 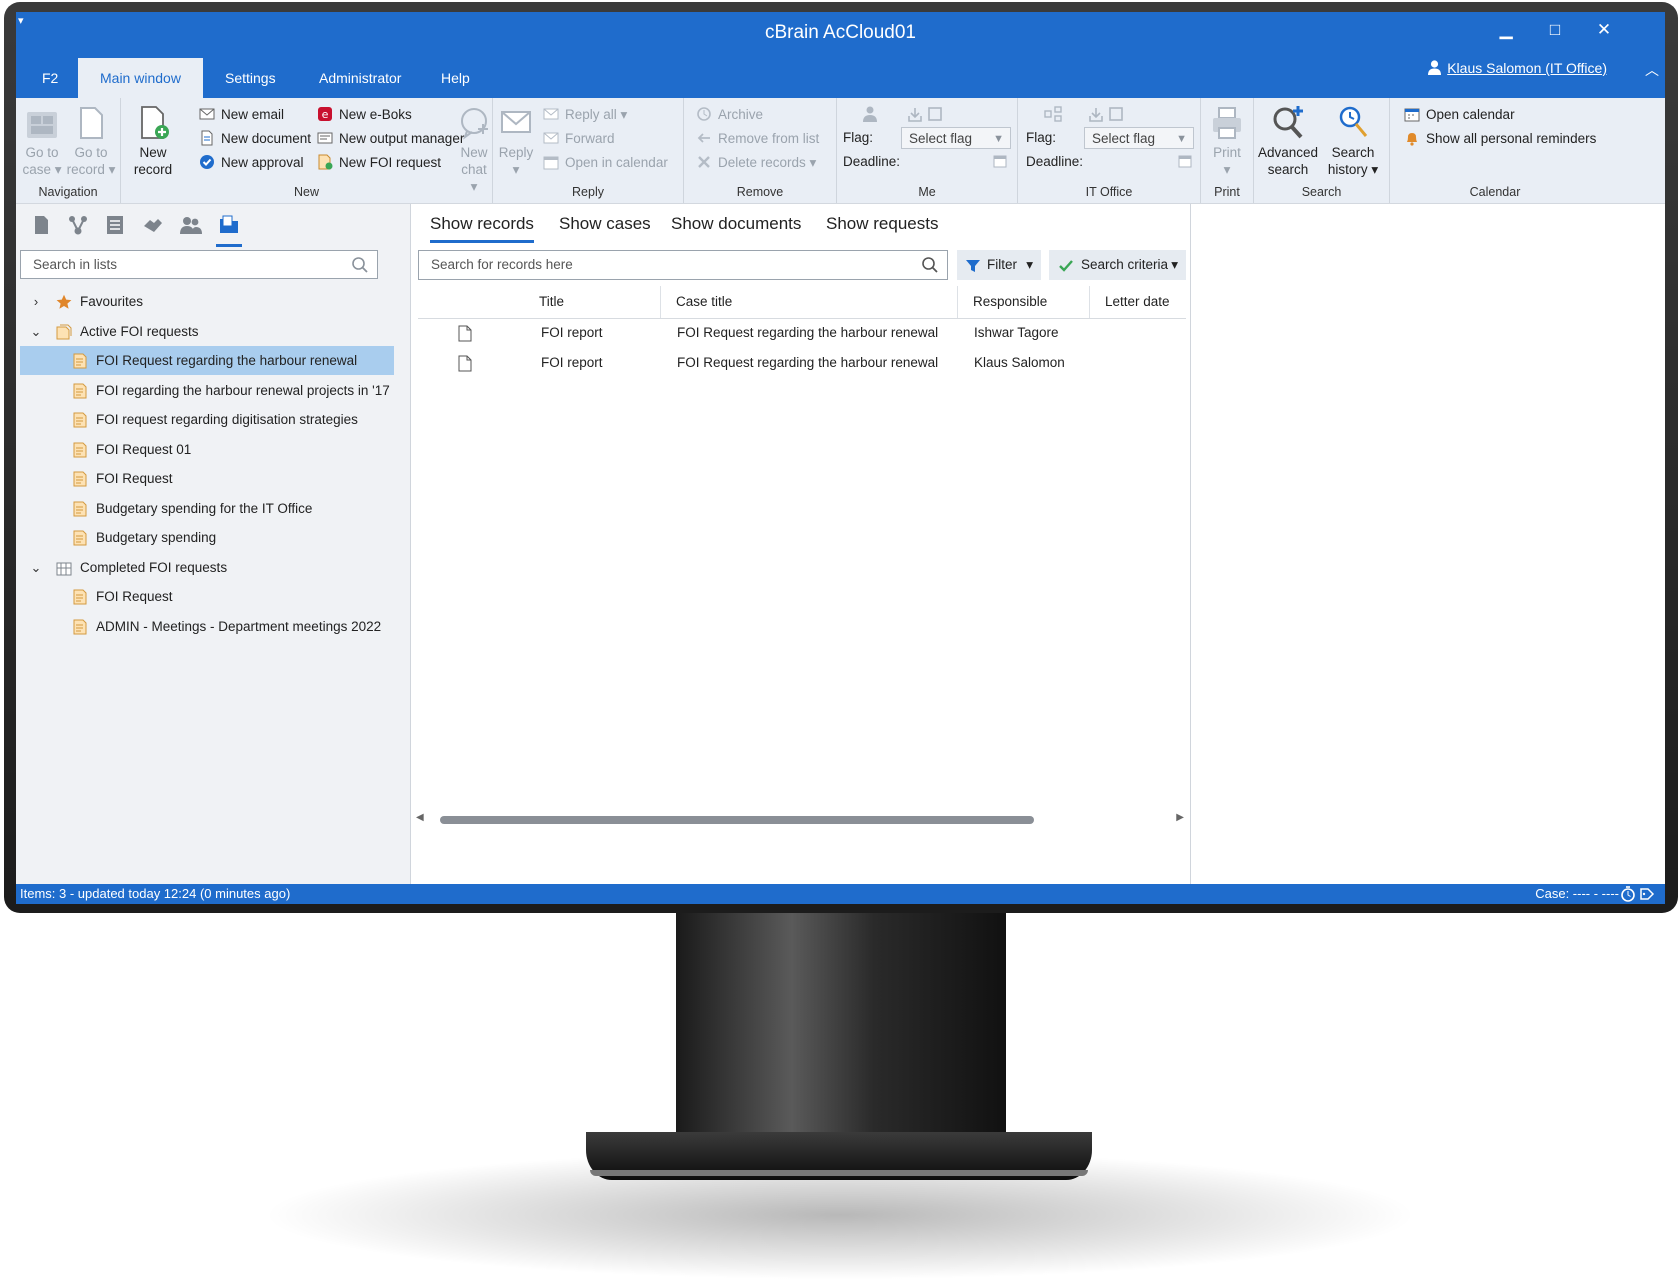 I want to click on reply-all-button: Reply all ▾, so click(x=585, y=114).